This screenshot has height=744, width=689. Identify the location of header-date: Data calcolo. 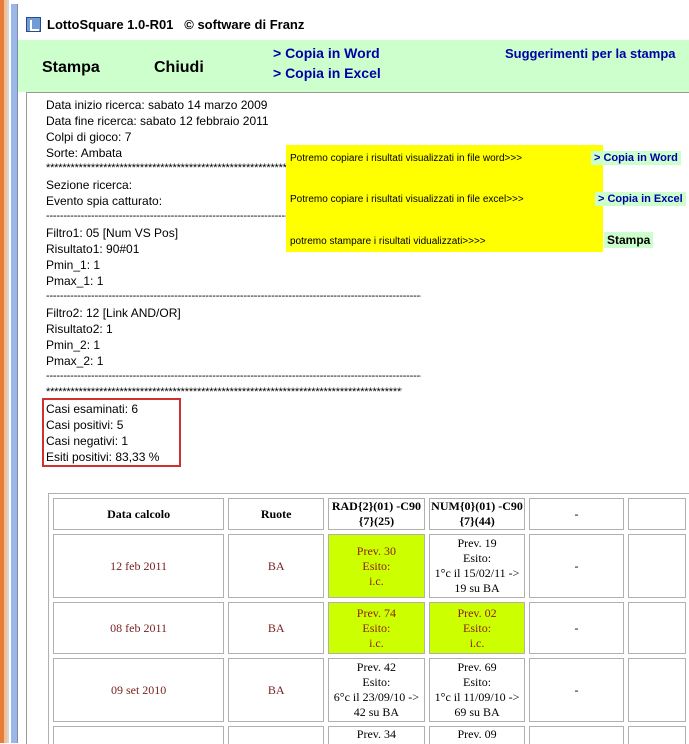
(139, 514).